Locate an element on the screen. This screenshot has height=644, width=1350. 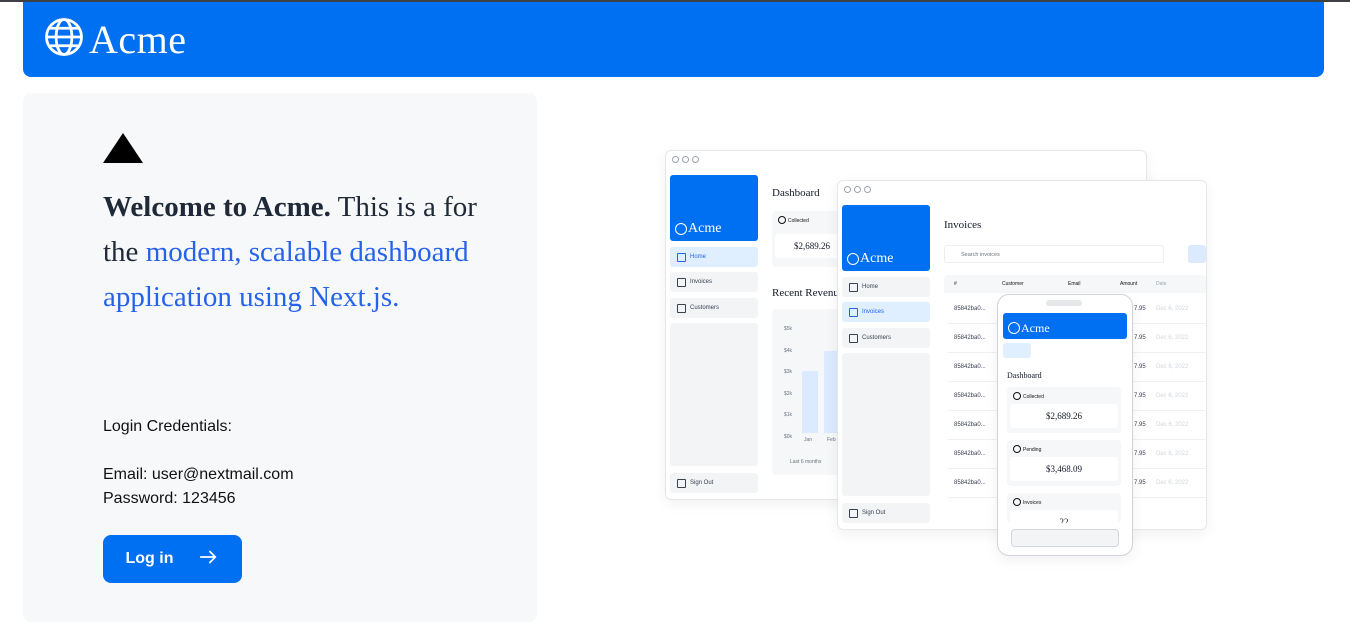
globe-icon is located at coordinates (64, 39).